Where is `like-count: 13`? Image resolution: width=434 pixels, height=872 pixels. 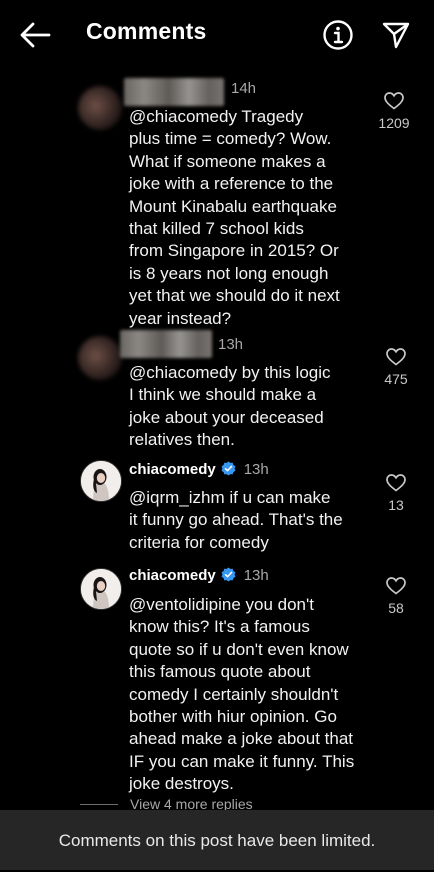 like-count: 13 is located at coordinates (396, 505).